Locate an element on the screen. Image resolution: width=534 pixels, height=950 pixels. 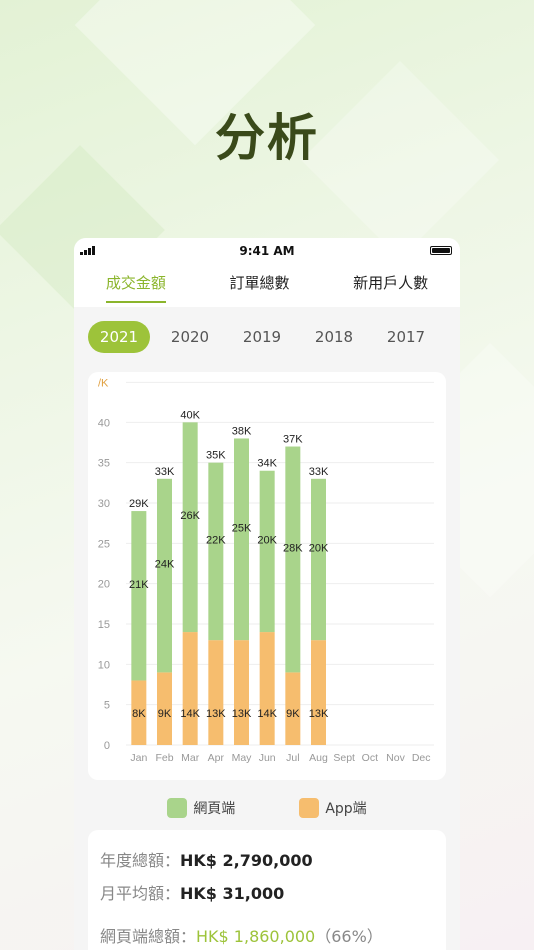
x-tick-label: Feb is located at coordinates (164, 758).